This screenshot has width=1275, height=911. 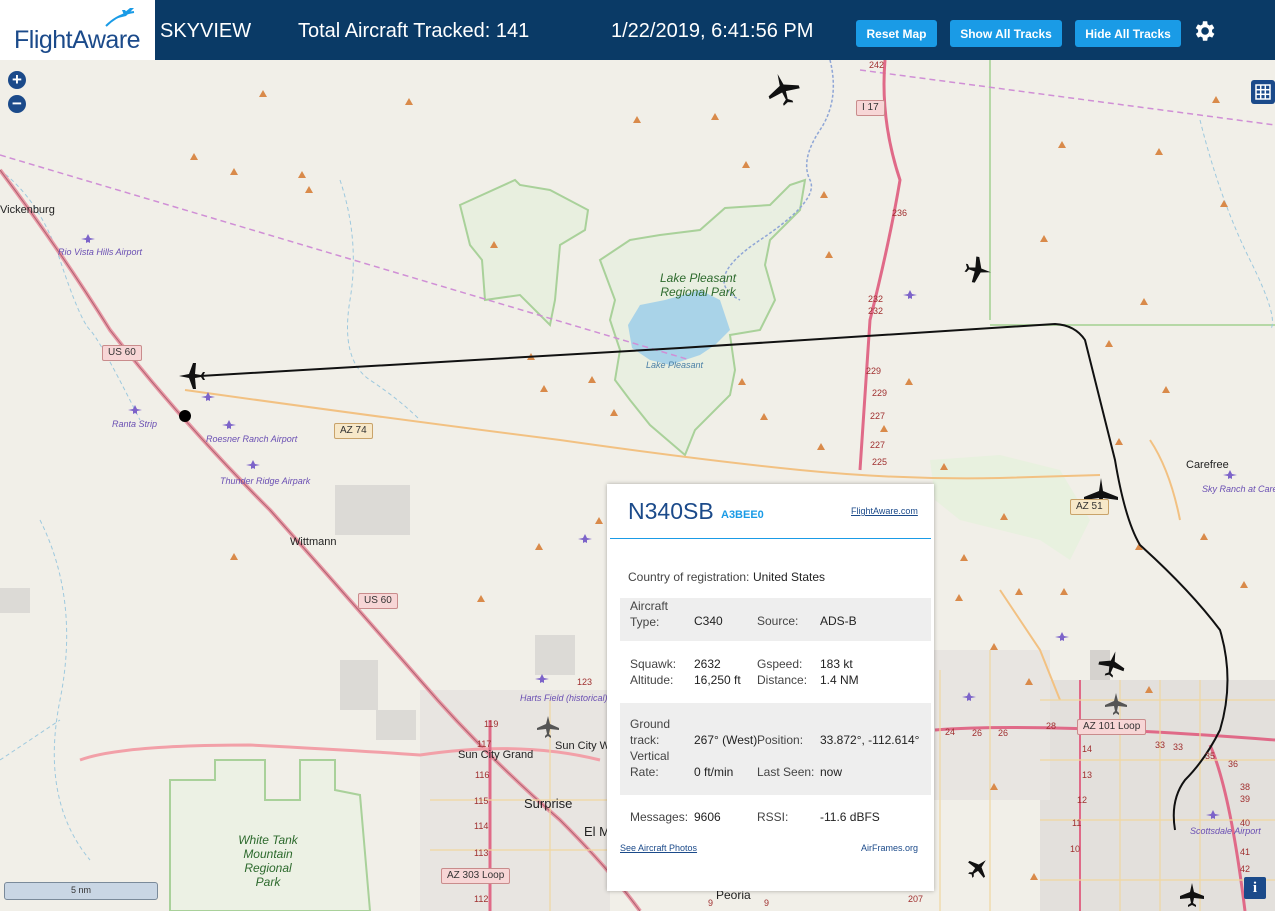 What do you see at coordinates (192, 376) in the screenshot?
I see `selected-aircraft-icon` at bounding box center [192, 376].